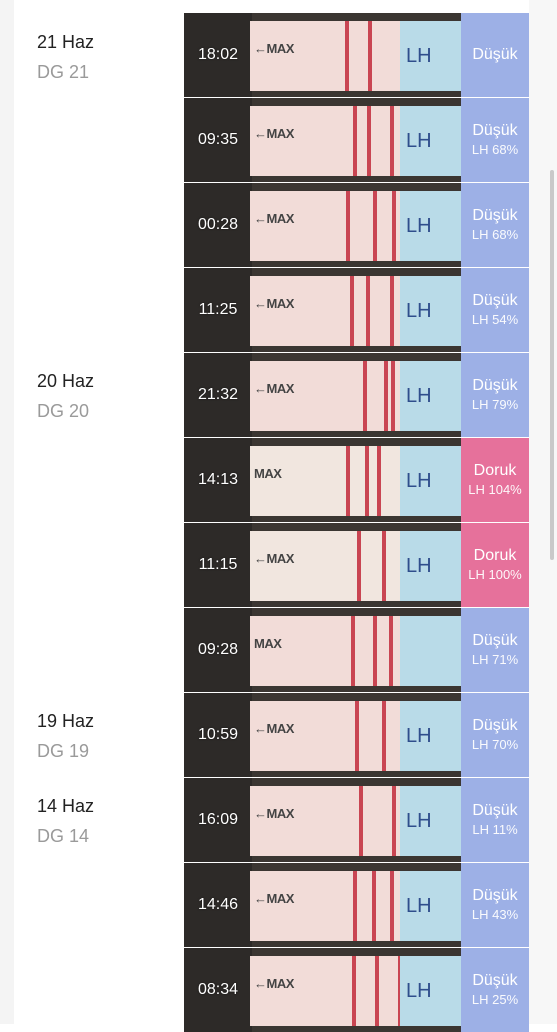 The width and height of the screenshot is (557, 1032). Describe the element at coordinates (218, 564) in the screenshot. I see `test-time: 11:15` at that location.